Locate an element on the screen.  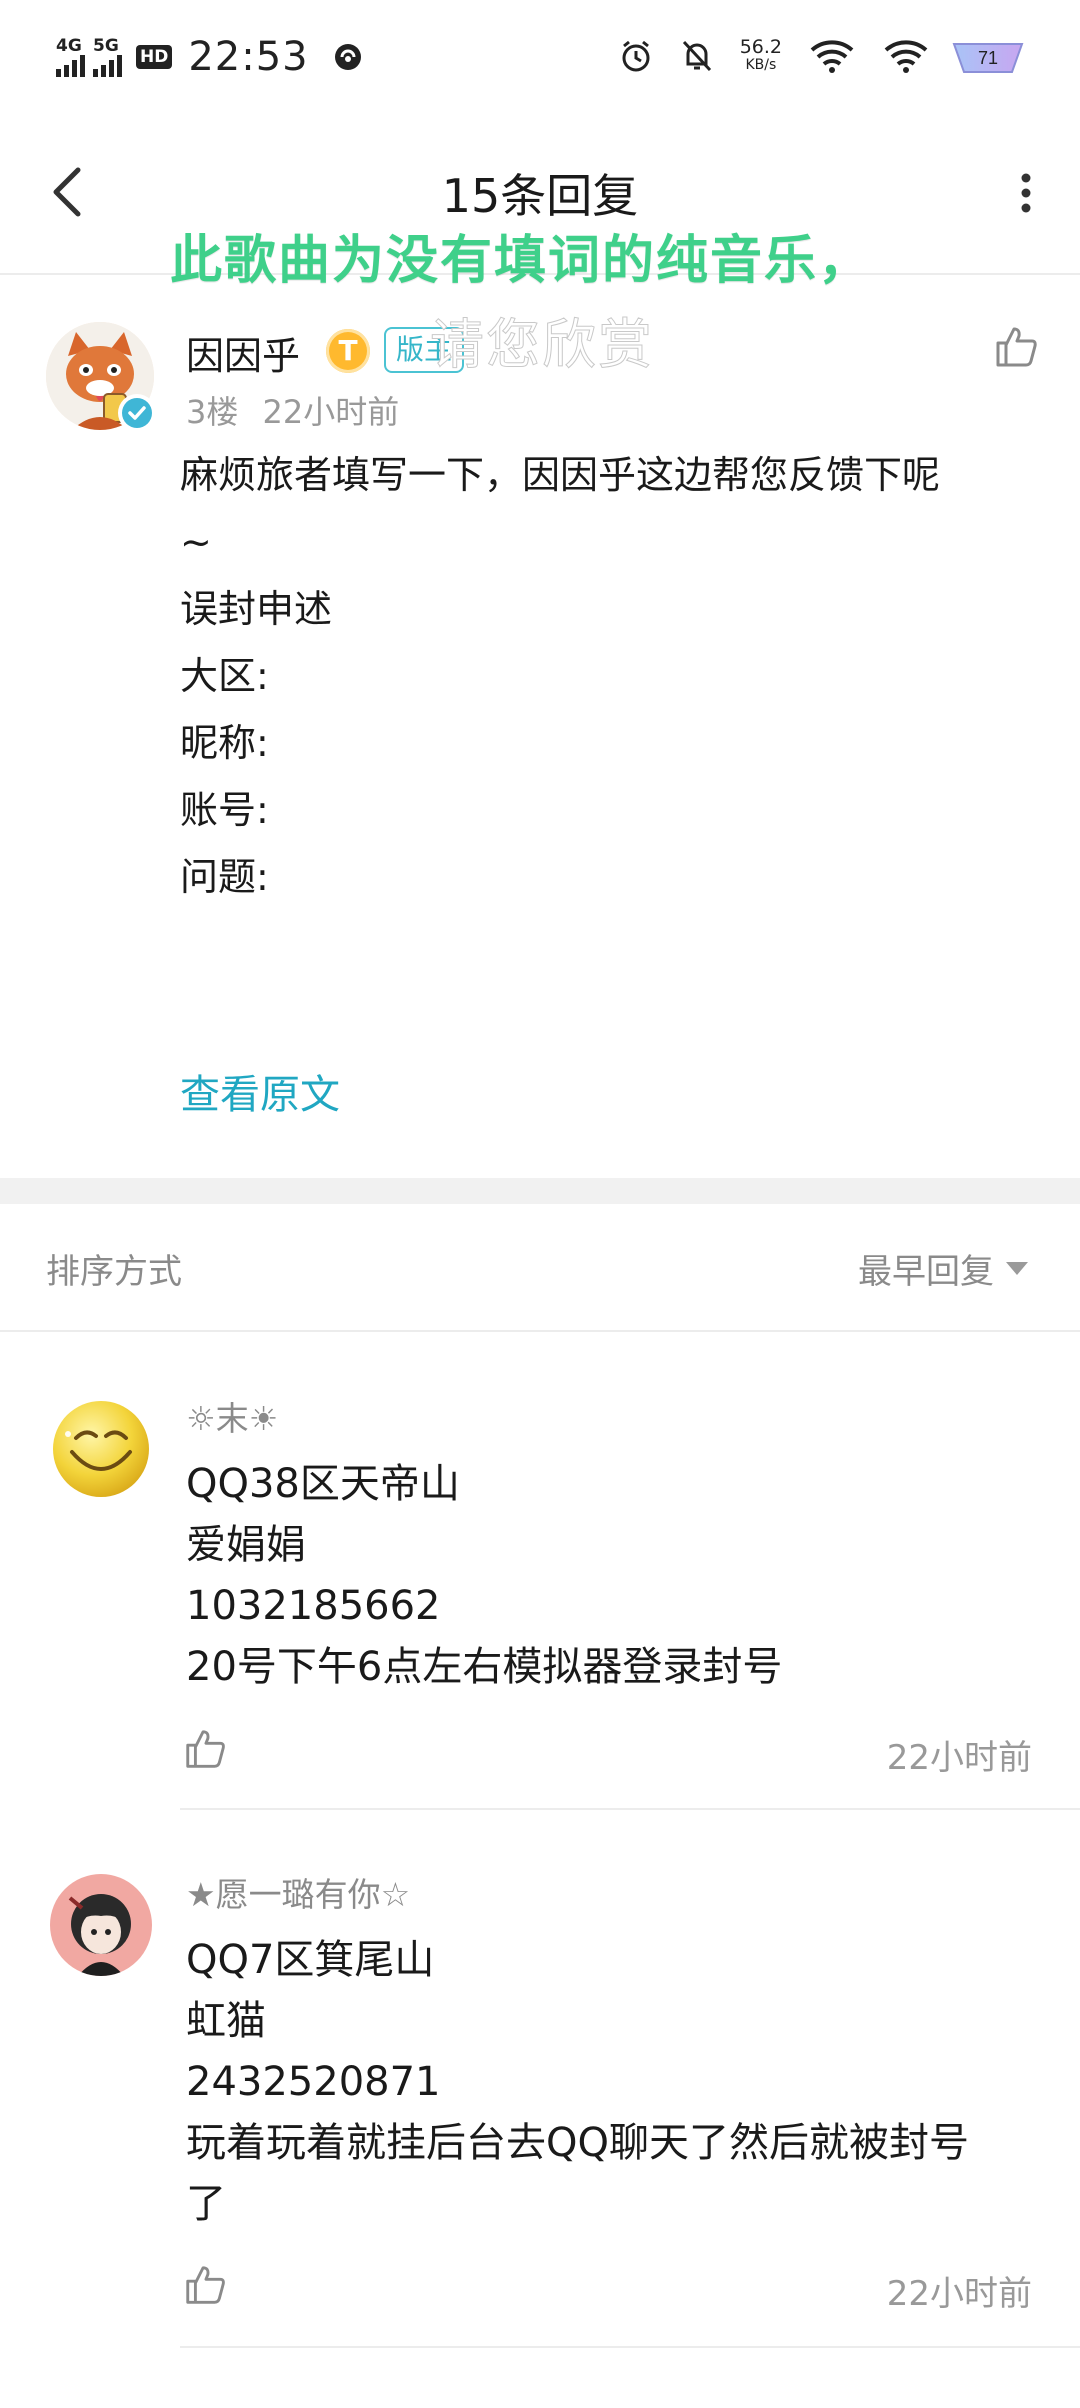
app-notification-icon is located at coordinates (347, 57).